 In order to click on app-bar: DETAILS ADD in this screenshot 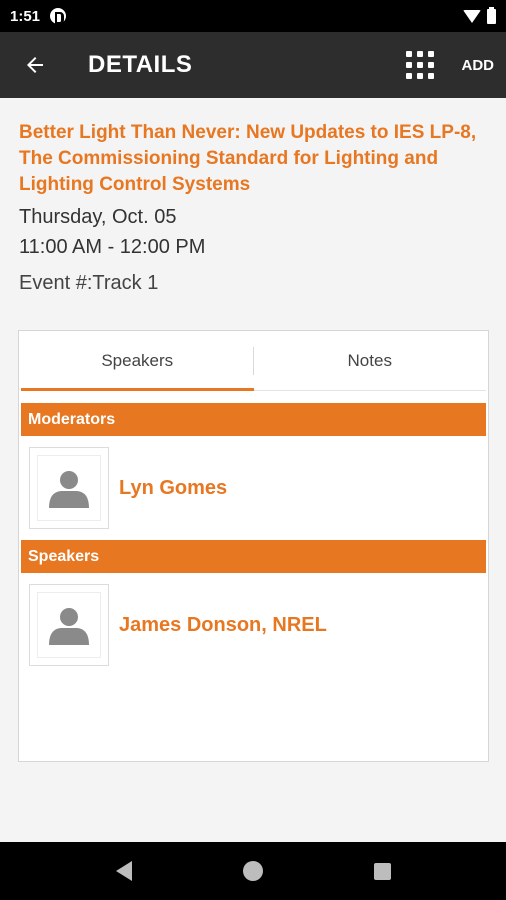, I will do `click(253, 65)`.